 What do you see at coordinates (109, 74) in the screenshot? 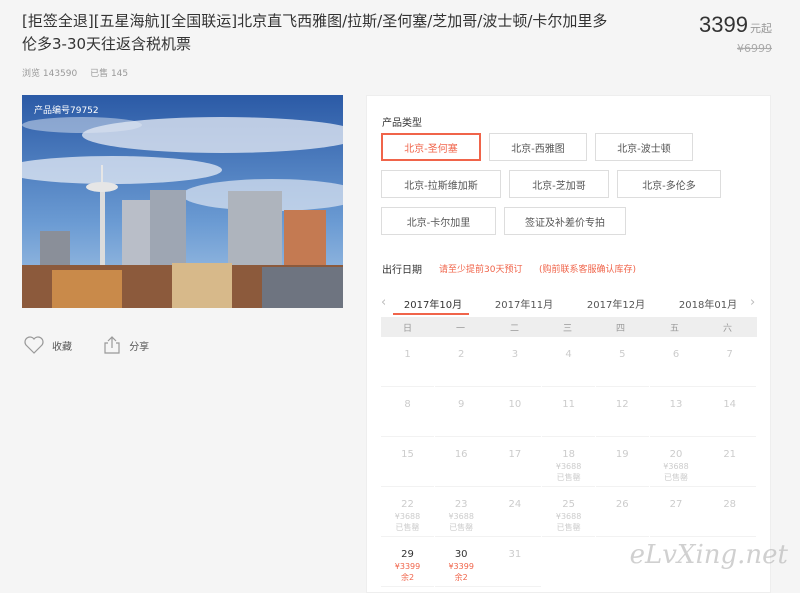
I see `sold-count: 已售 145` at bounding box center [109, 74].